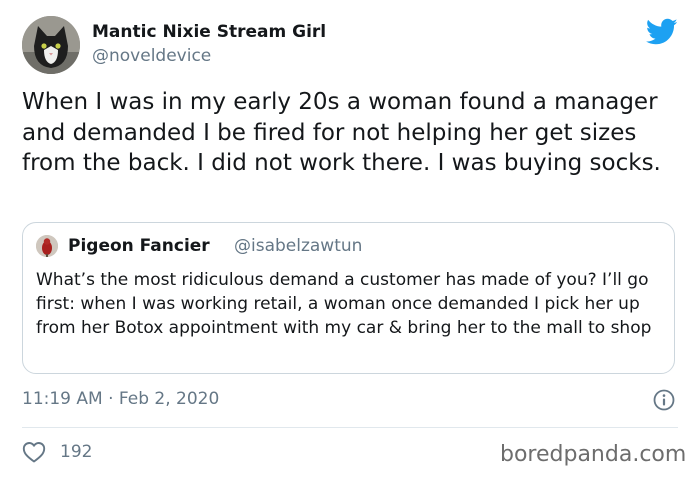 The image size is (700, 480). Describe the element at coordinates (593, 454) in the screenshot. I see `source-watermark: boredpanda.com` at that location.